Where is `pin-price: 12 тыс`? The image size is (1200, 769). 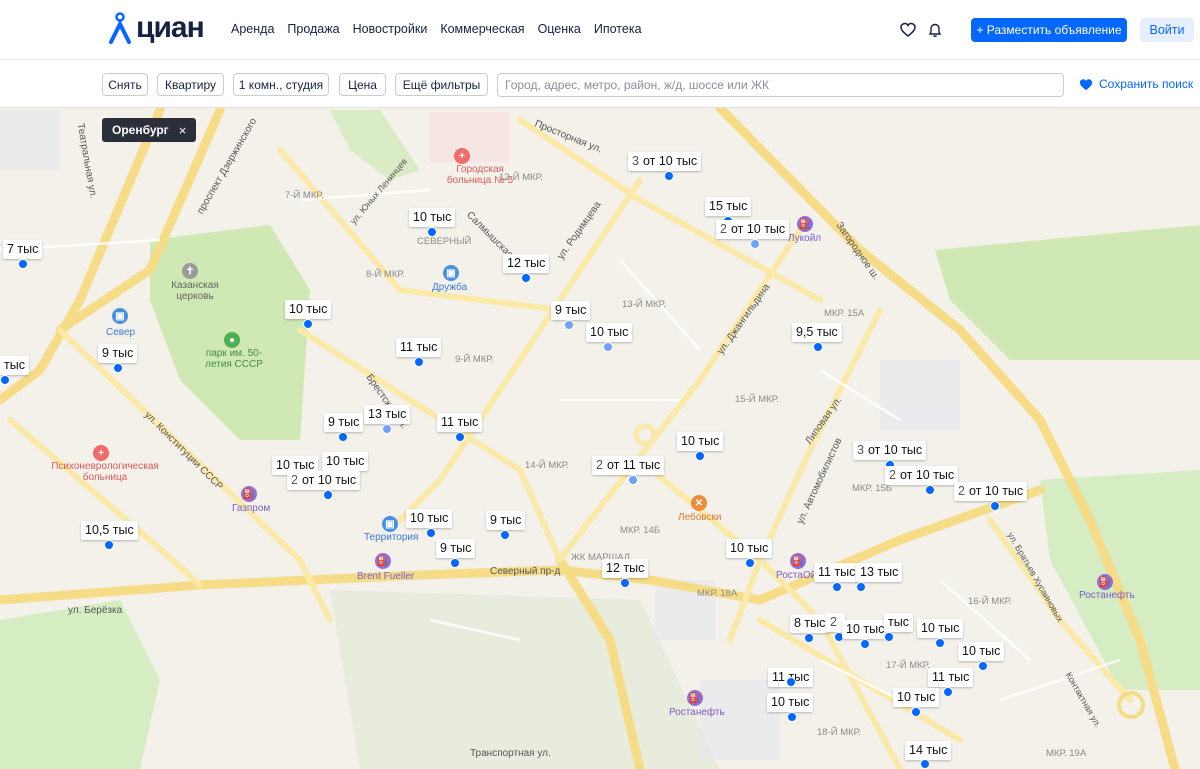
pin-price: 12 тыс is located at coordinates (526, 263).